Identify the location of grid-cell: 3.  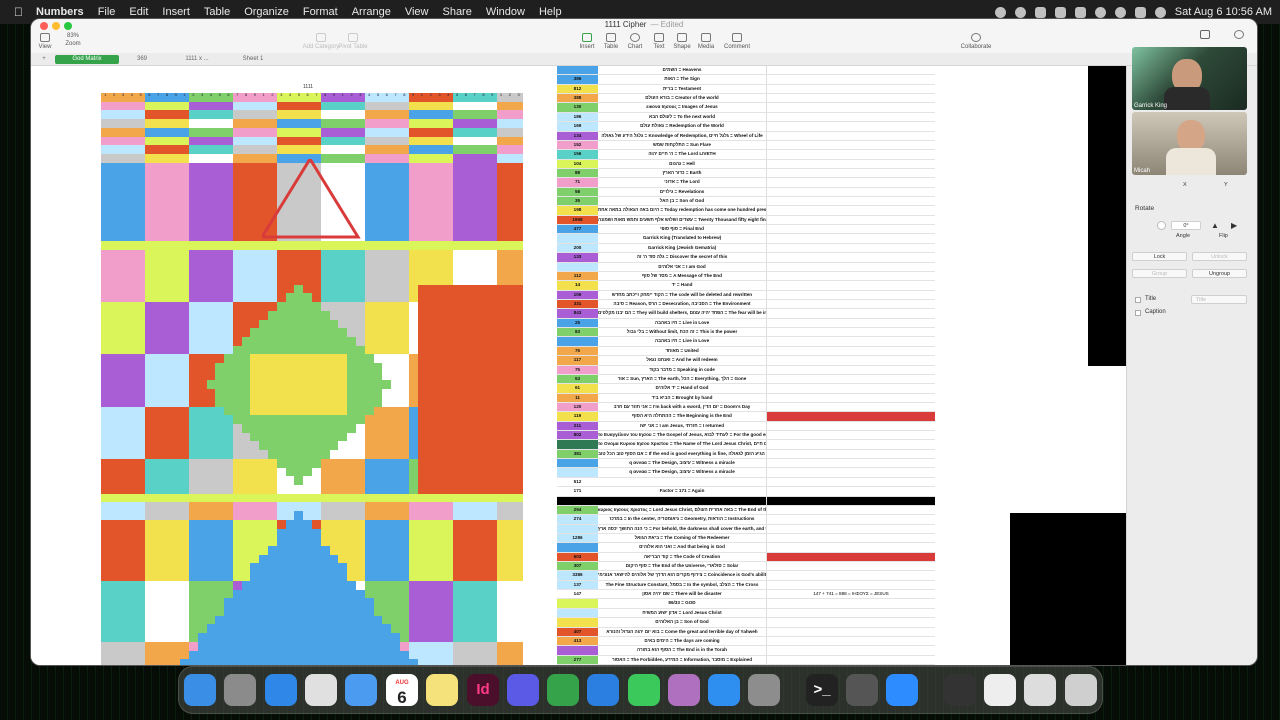
(439, 97).